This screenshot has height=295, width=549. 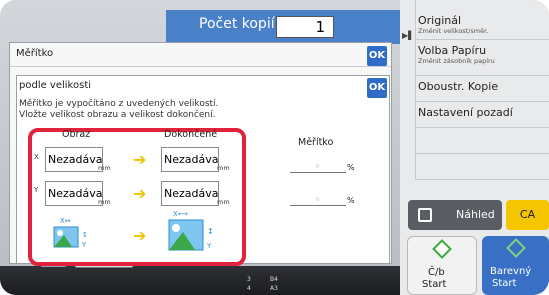 I want to click on column-finished-header: Dokončené, so click(x=191, y=134).